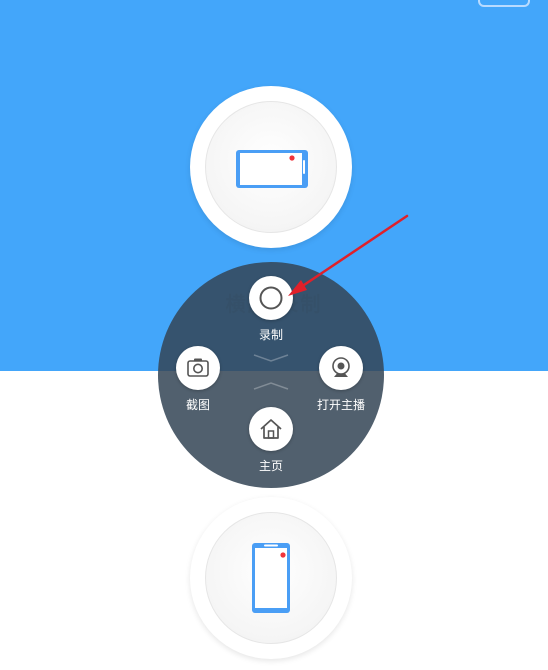 The height and width of the screenshot is (670, 548). Describe the element at coordinates (270, 466) in the screenshot. I see `home-label: 主页` at that location.